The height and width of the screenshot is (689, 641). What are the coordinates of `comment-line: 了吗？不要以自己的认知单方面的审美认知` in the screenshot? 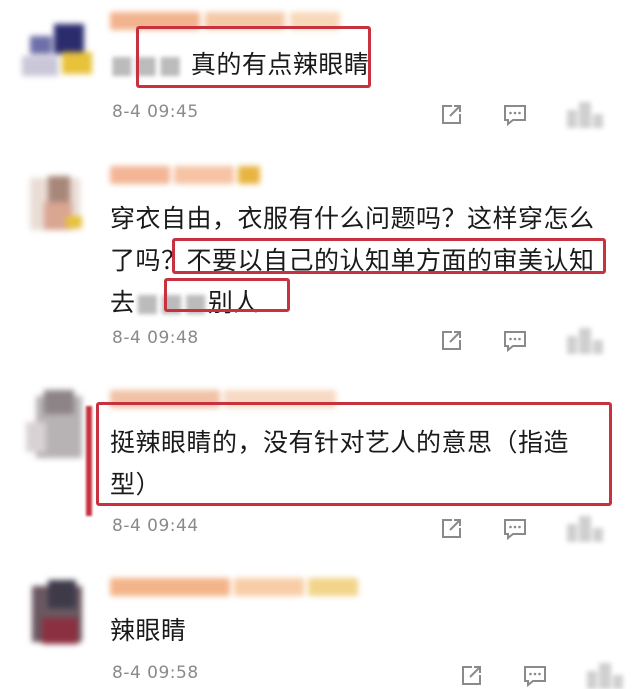 It's located at (352, 260).